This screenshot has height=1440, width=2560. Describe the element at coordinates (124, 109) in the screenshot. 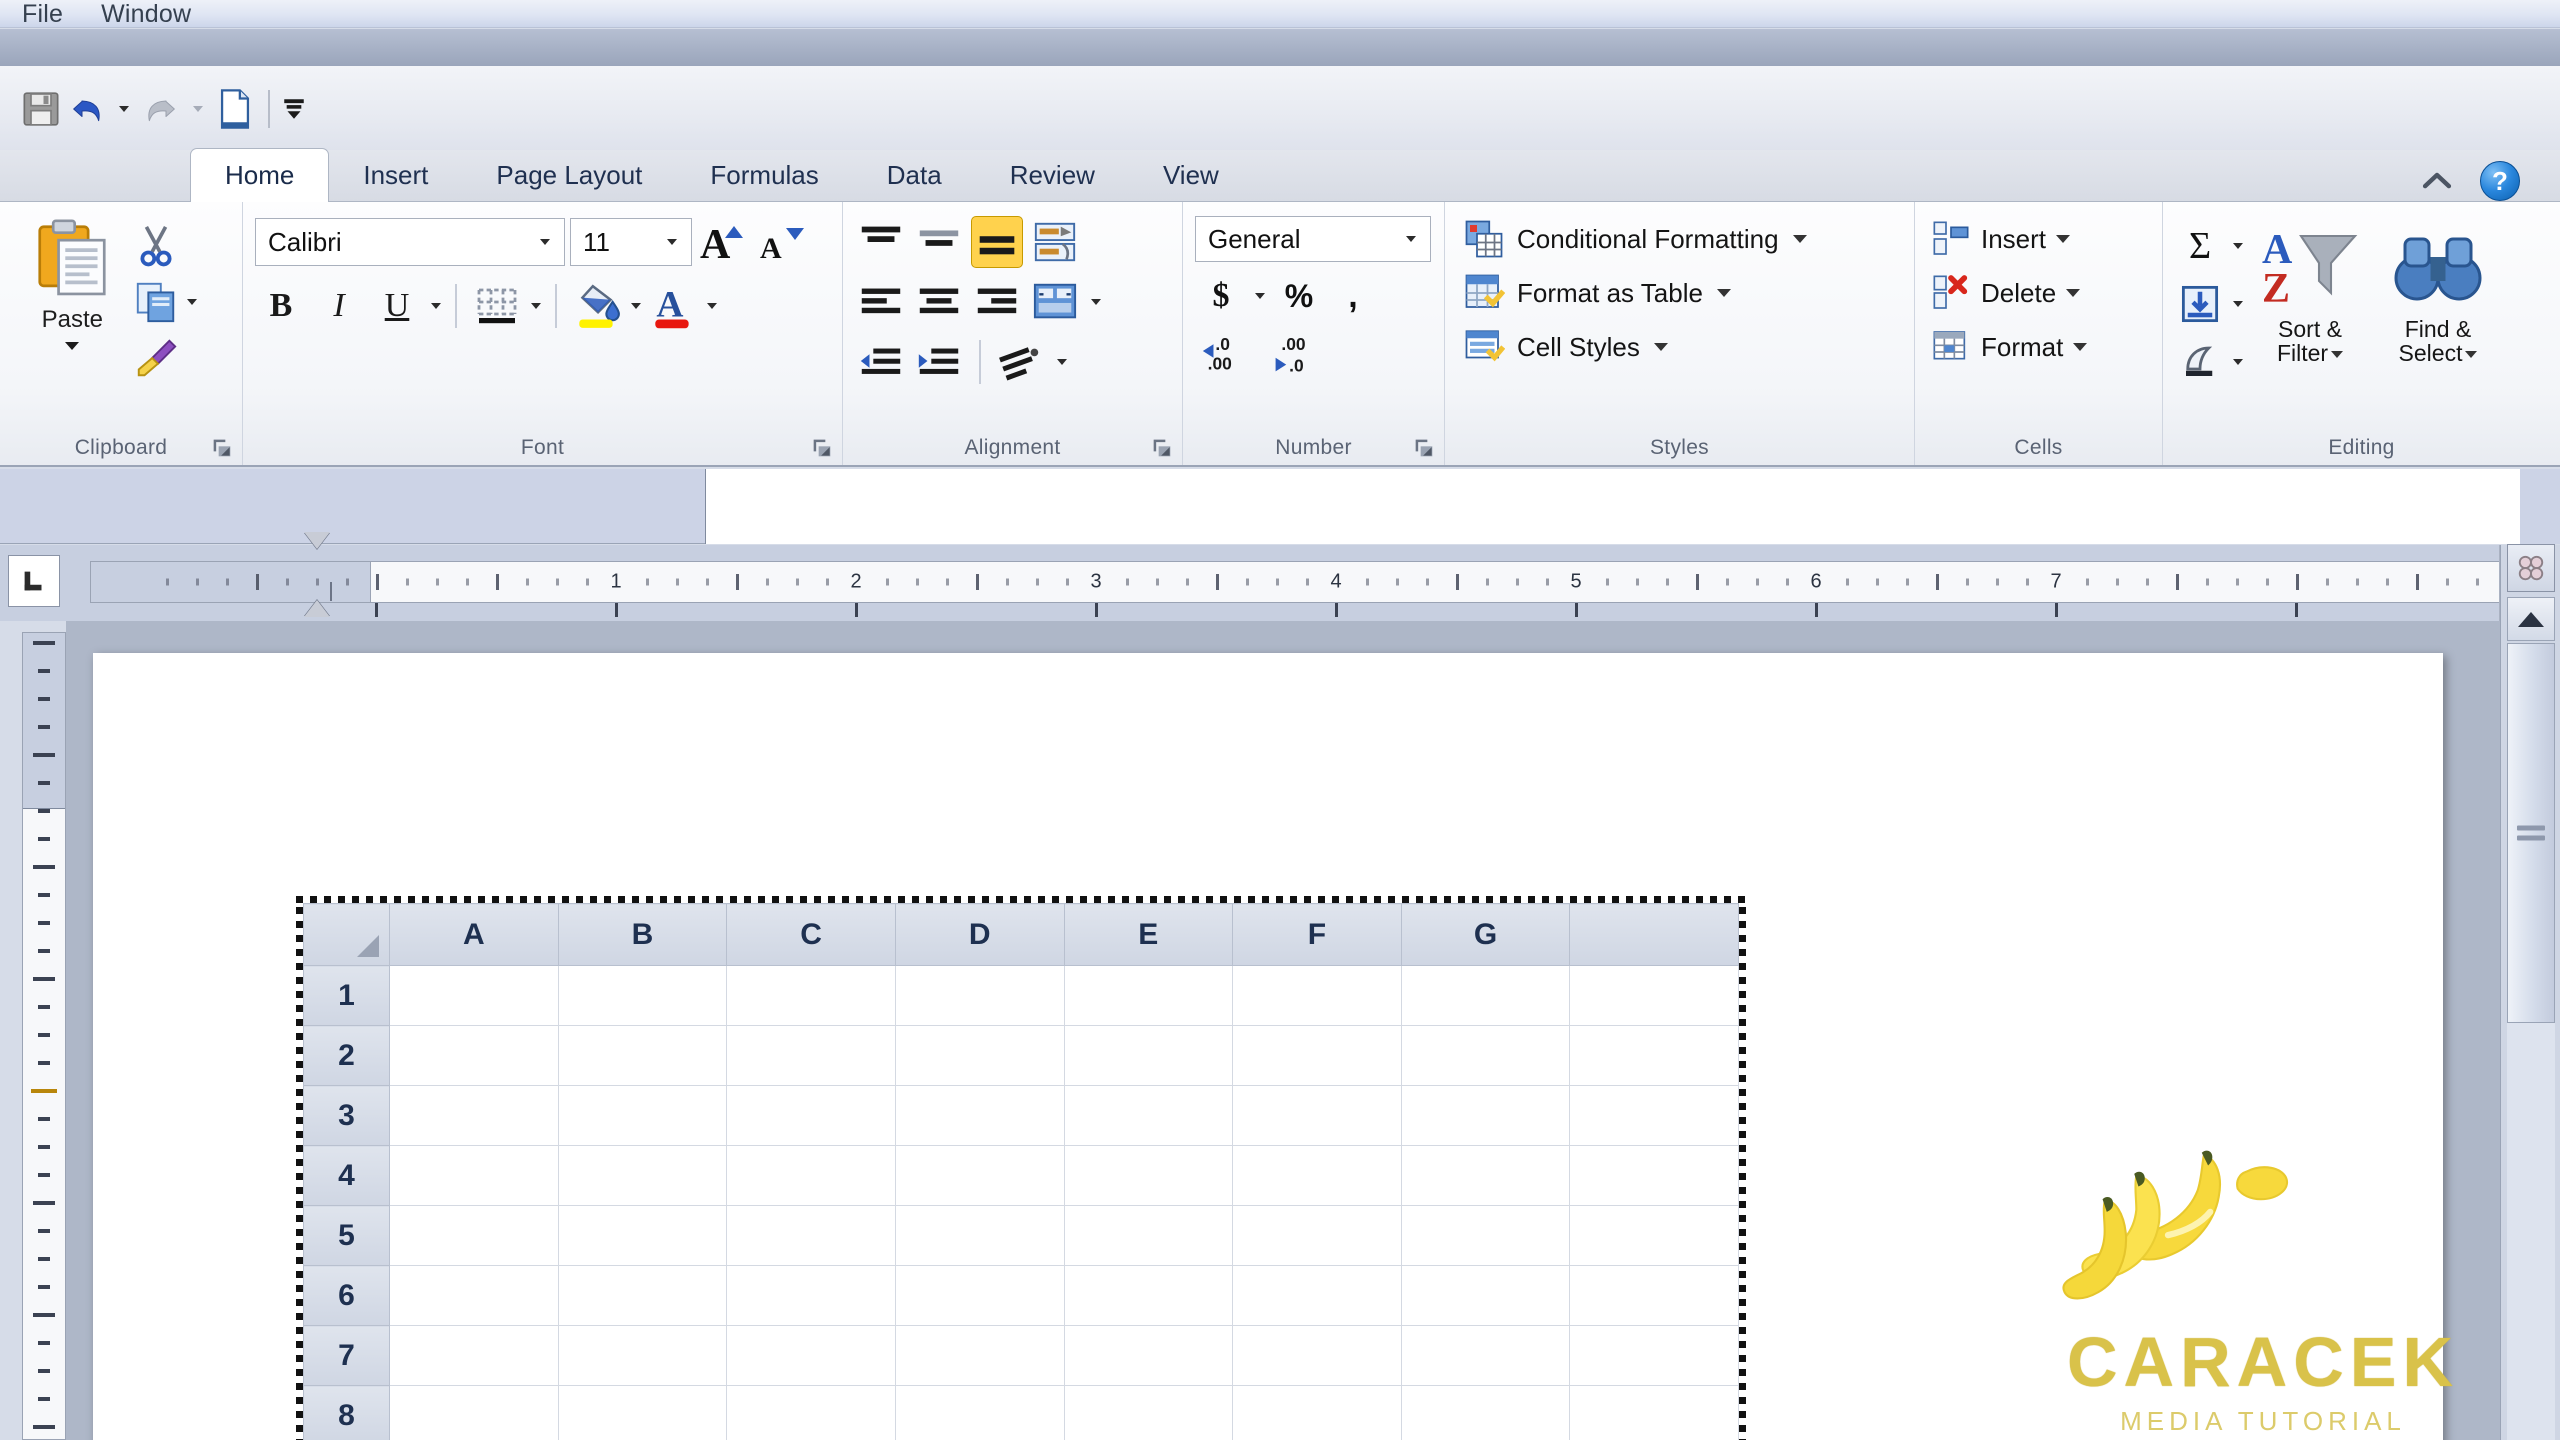

I see `undo-dropdown-icon` at that location.